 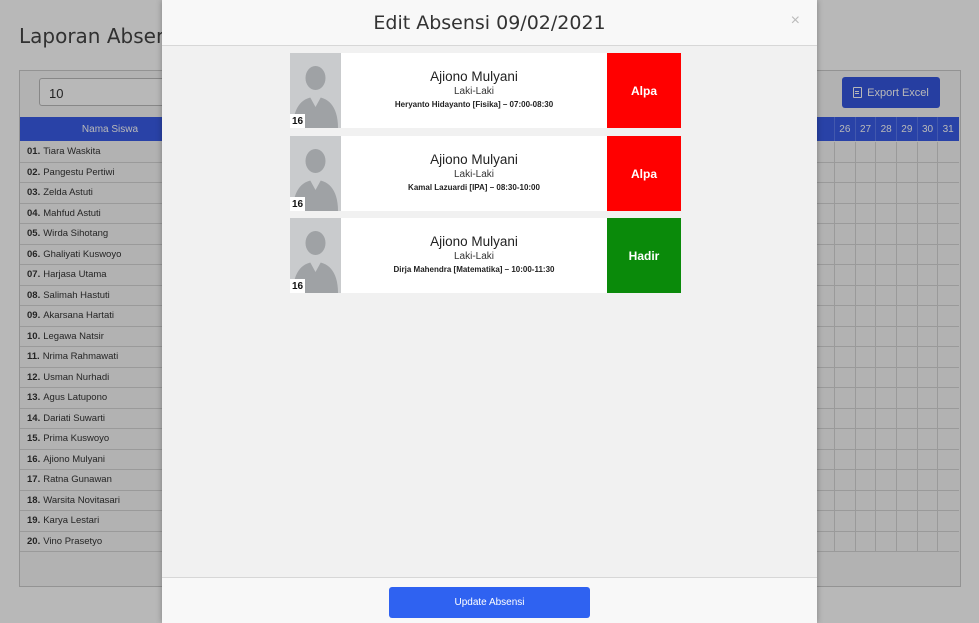 I want to click on status-toggle-button: Hadir, so click(x=644, y=255).